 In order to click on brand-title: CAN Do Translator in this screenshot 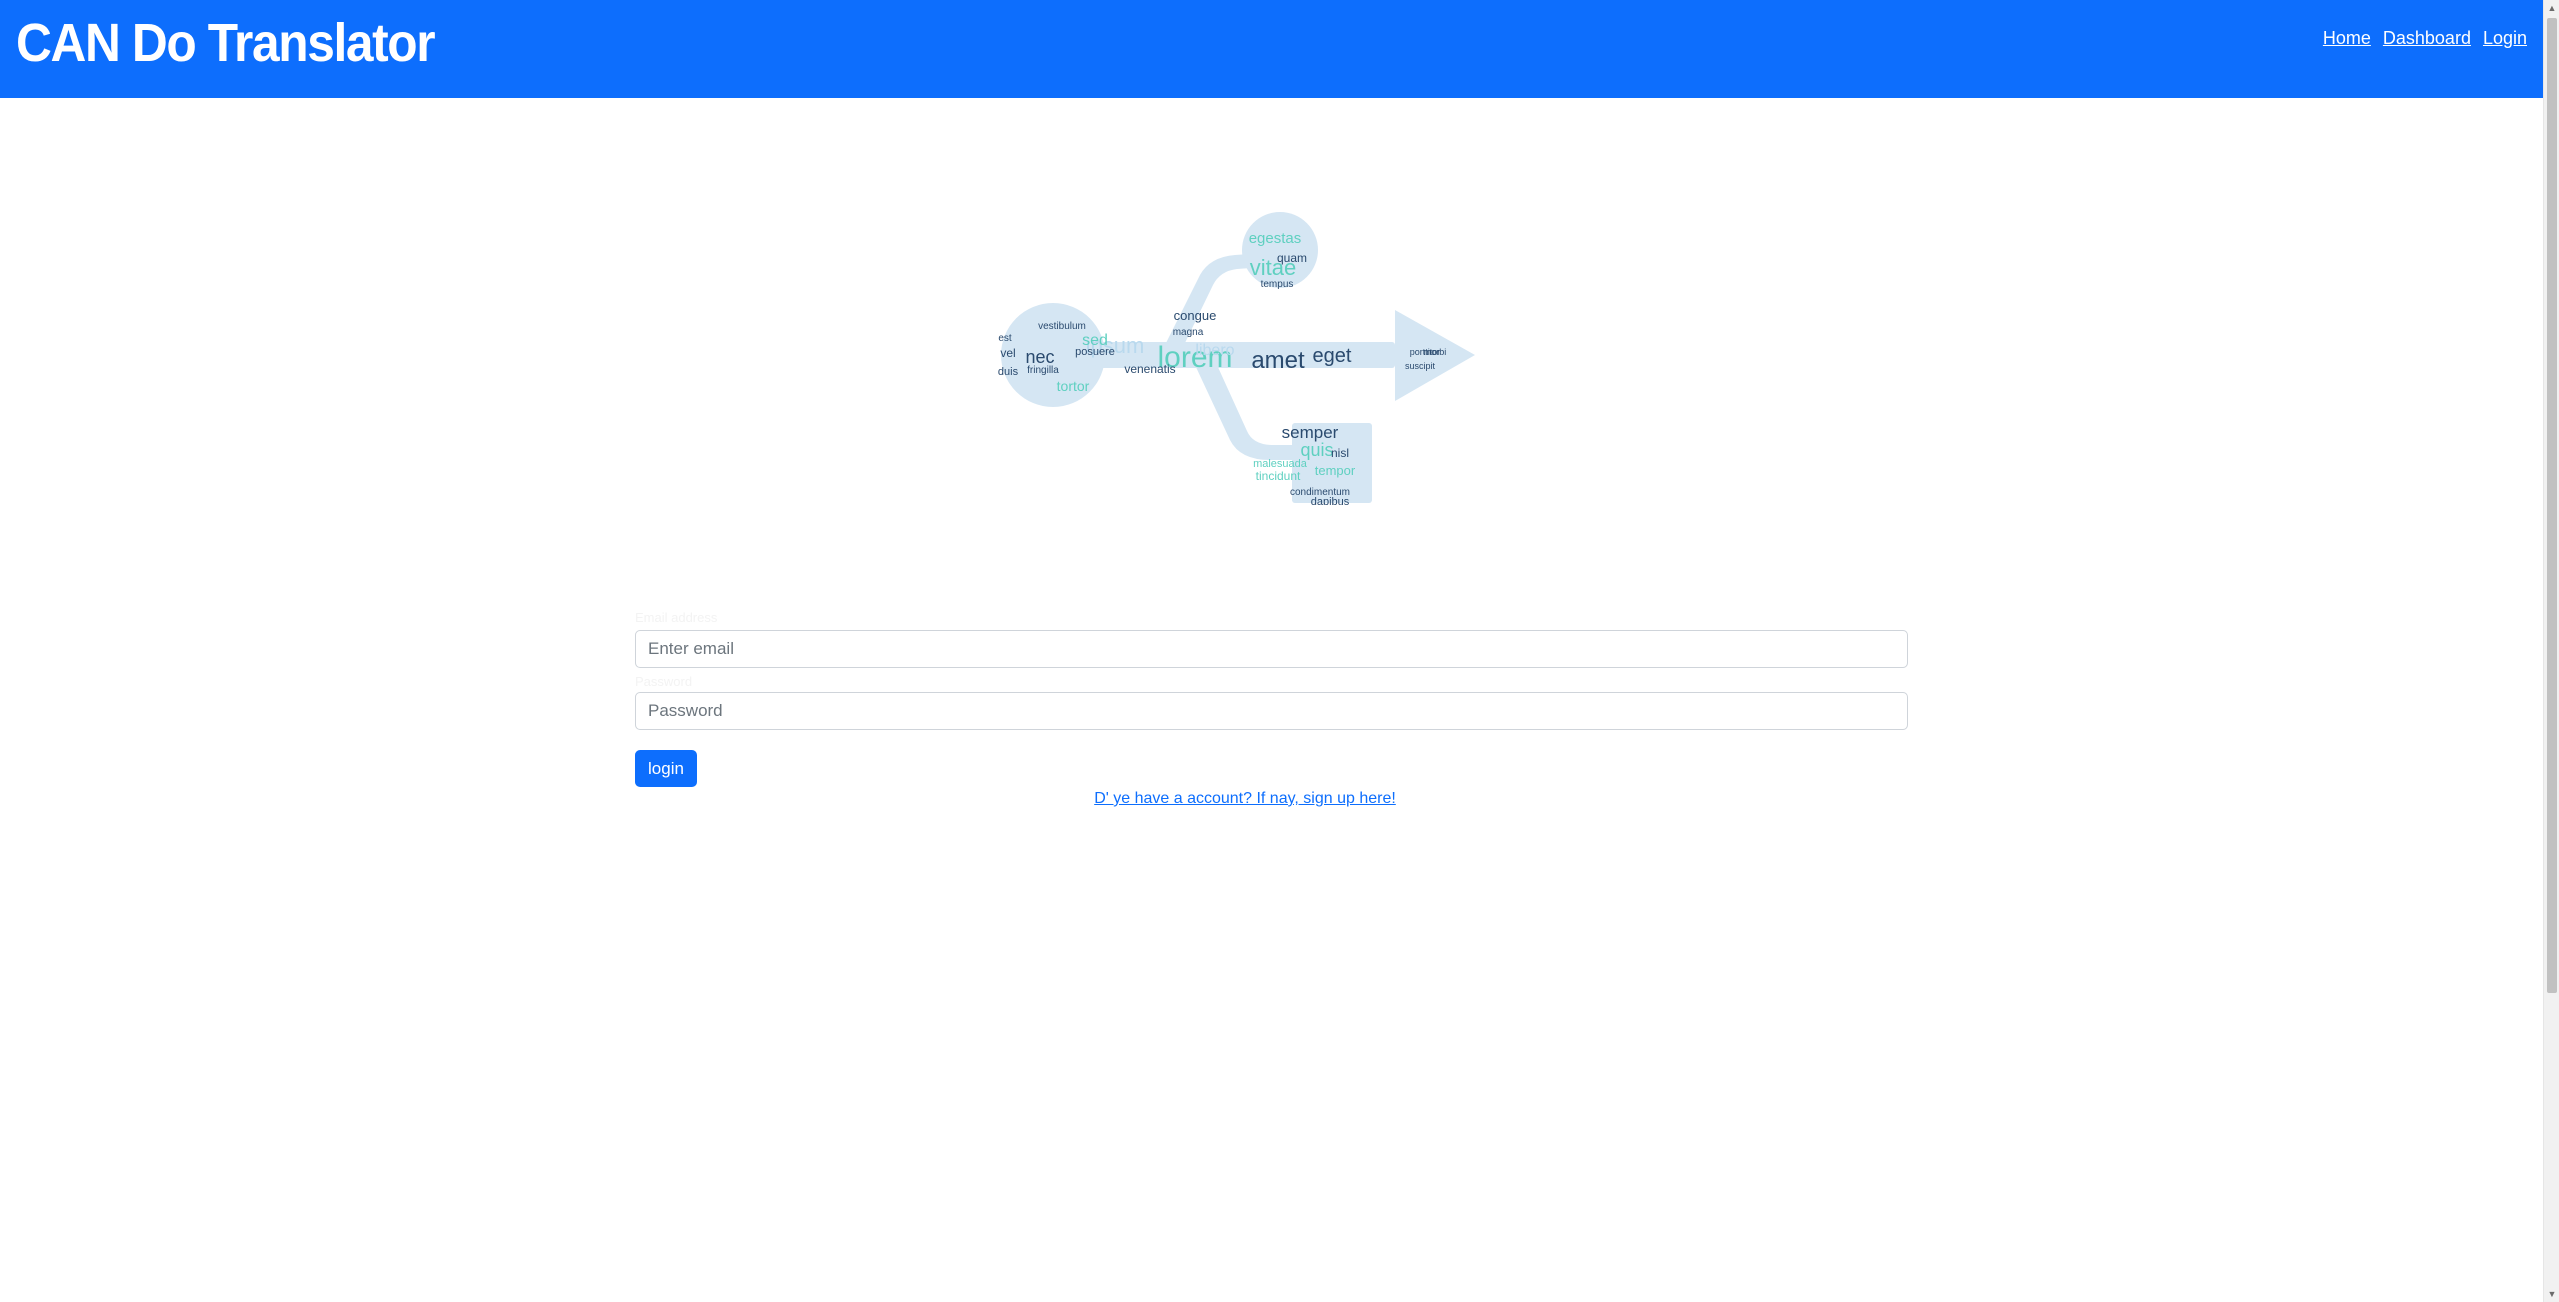, I will do `click(226, 43)`.